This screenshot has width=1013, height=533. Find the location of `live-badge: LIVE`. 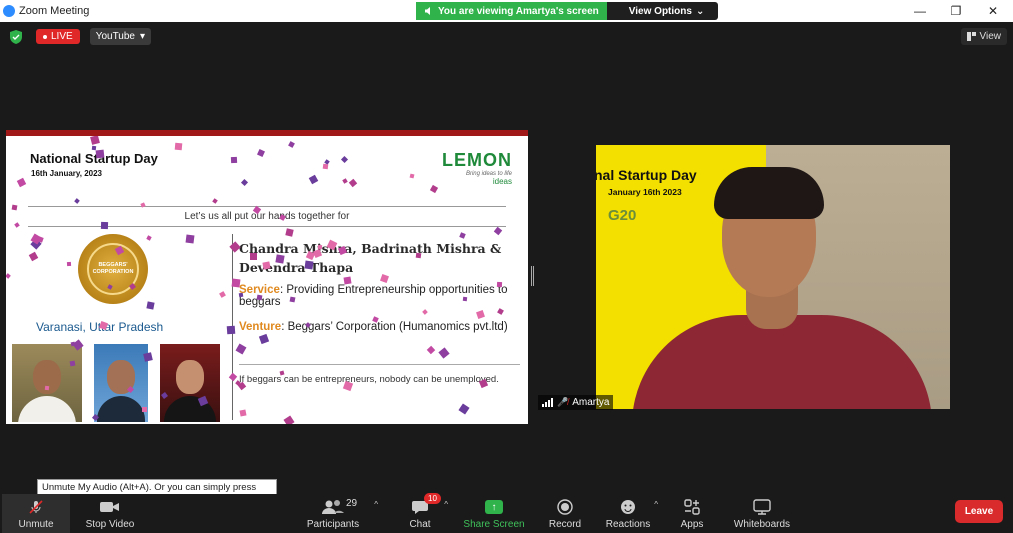

live-badge: LIVE is located at coordinates (58, 36).